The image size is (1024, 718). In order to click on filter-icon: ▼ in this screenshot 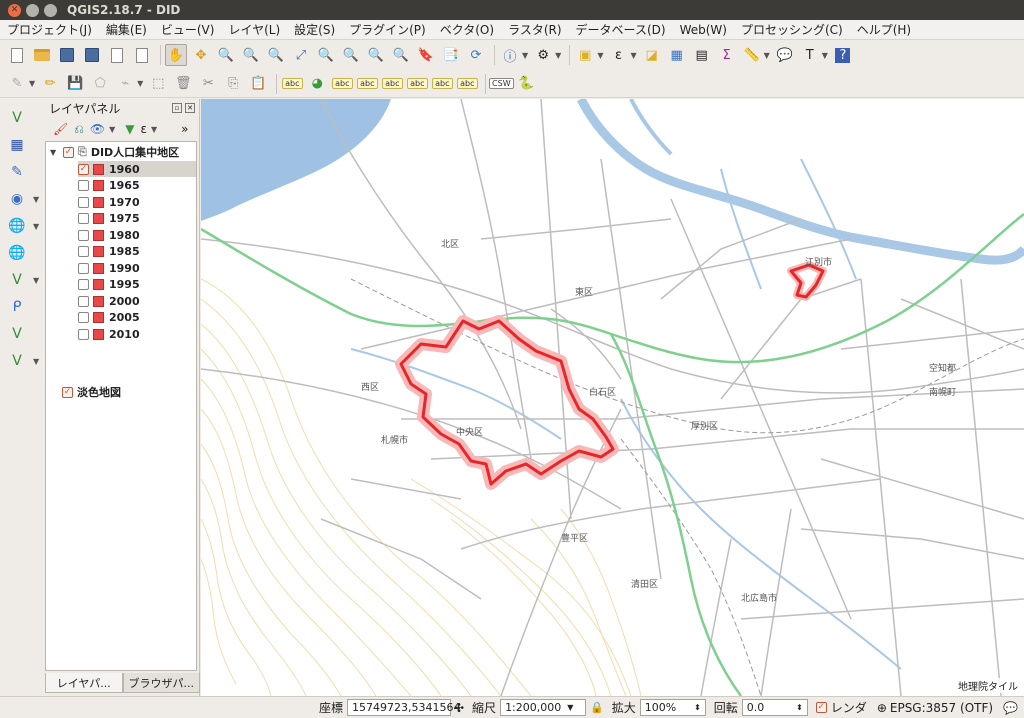, I will do `click(129, 129)`.